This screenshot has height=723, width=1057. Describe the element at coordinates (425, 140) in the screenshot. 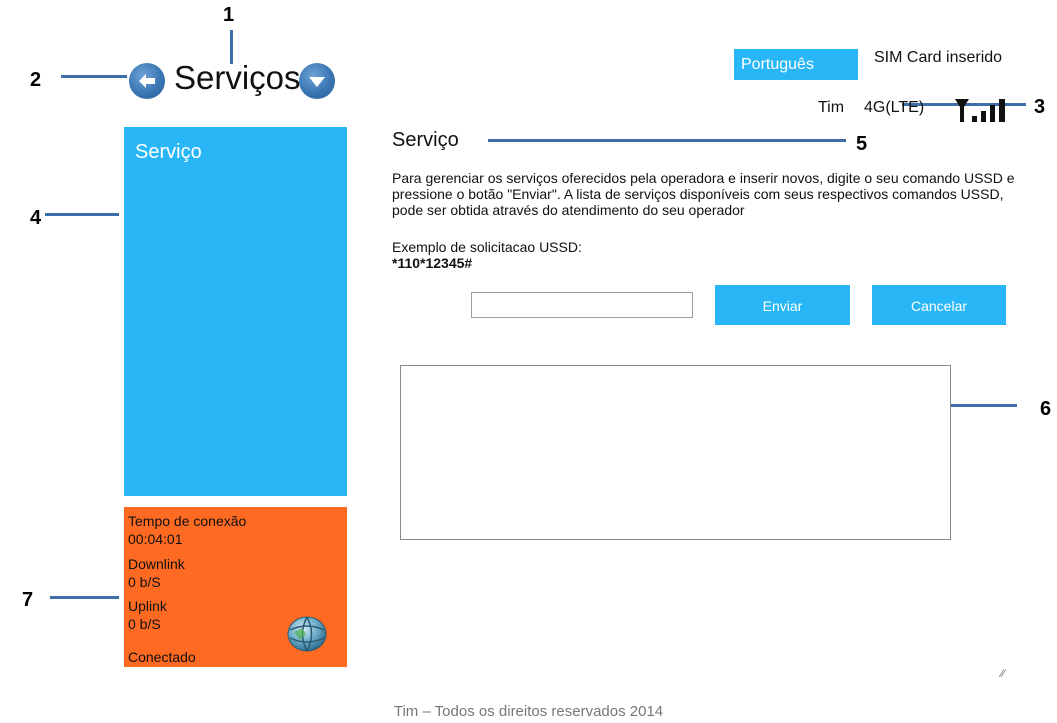

I see `section-title: Serviço` at that location.